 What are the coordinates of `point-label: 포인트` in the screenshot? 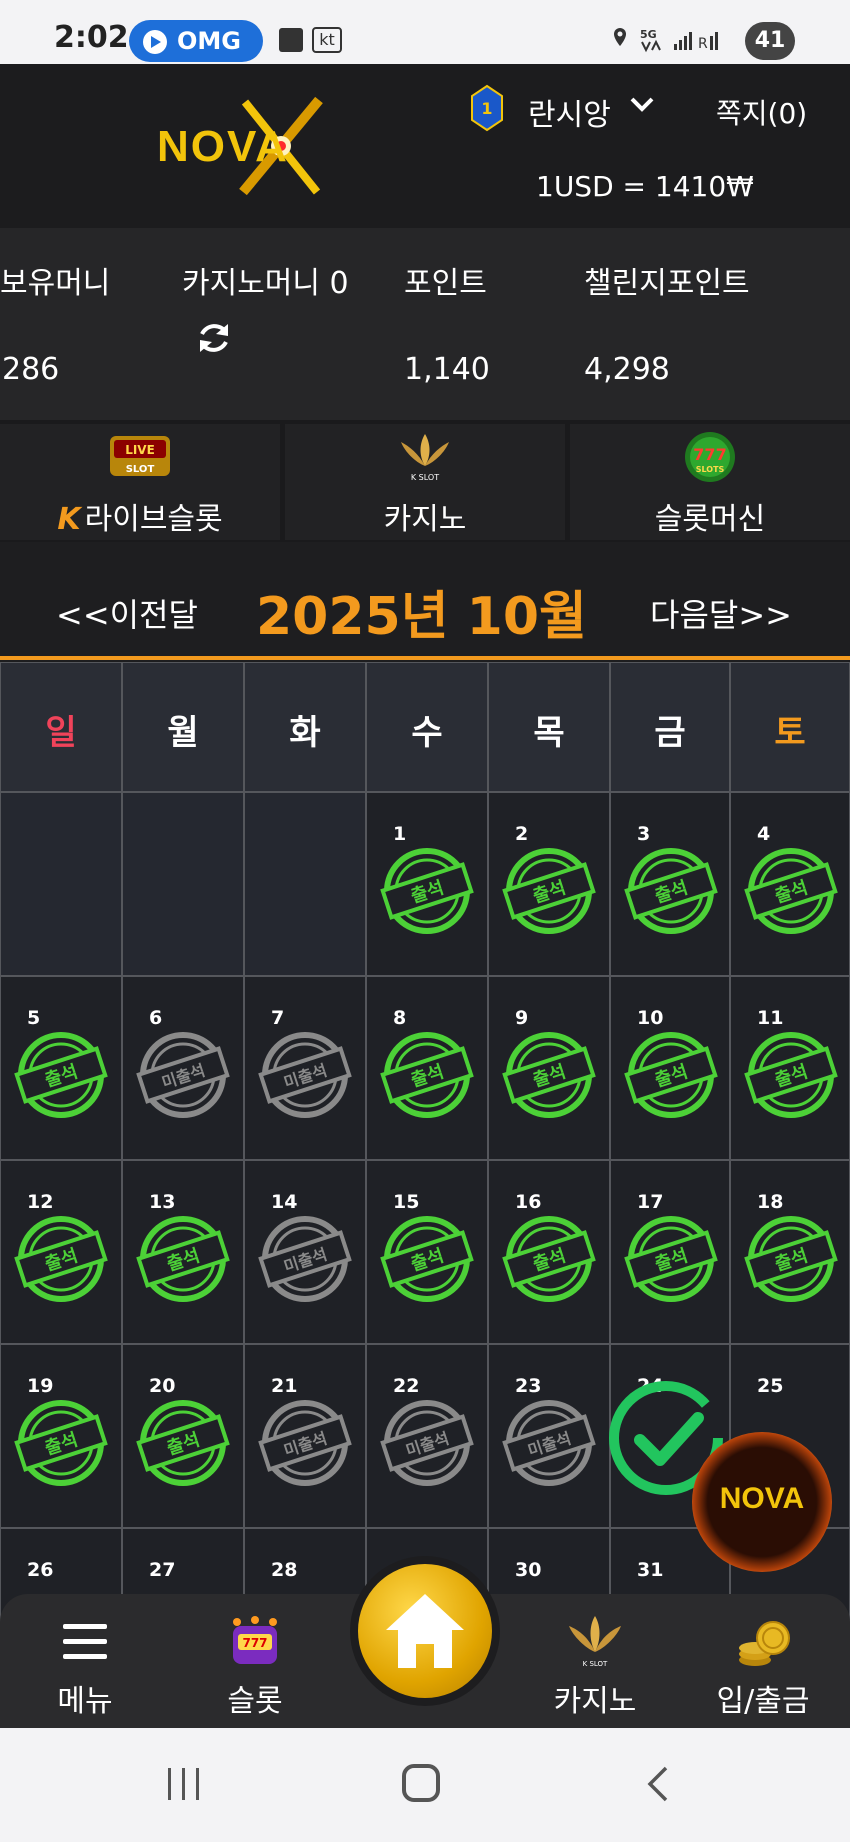 It's located at (445, 283).